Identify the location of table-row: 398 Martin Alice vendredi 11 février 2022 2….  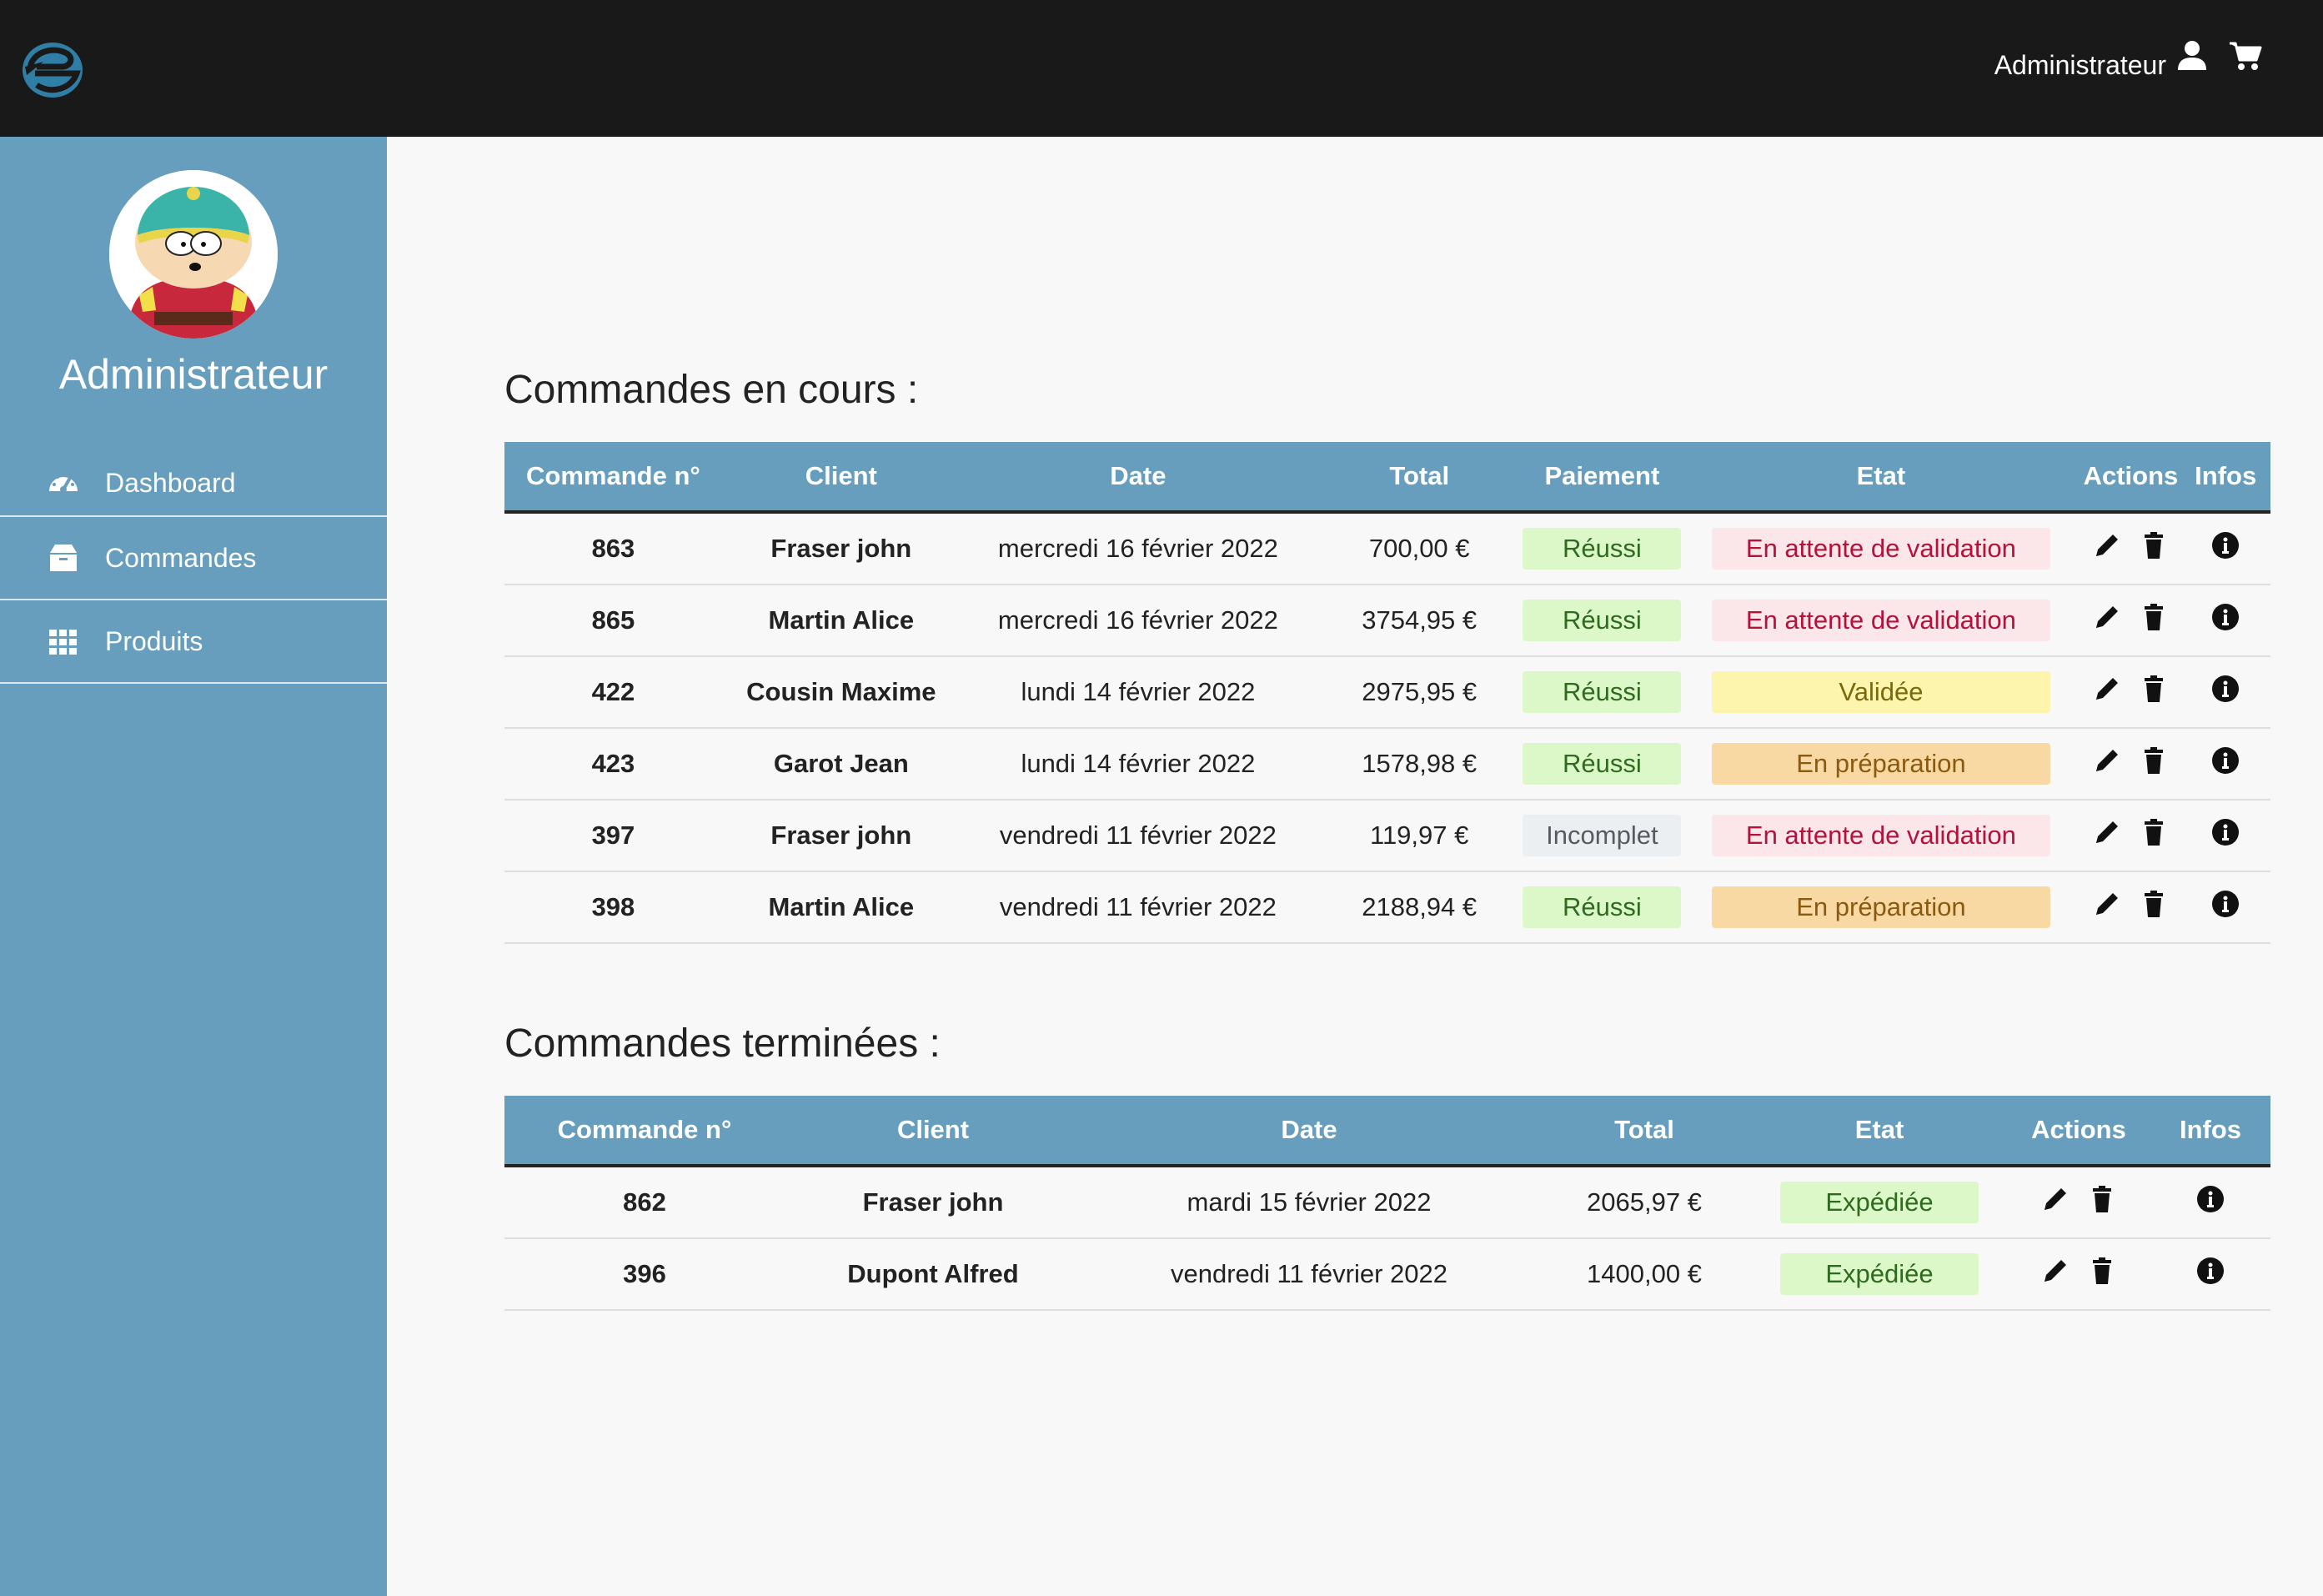
(1387, 907).